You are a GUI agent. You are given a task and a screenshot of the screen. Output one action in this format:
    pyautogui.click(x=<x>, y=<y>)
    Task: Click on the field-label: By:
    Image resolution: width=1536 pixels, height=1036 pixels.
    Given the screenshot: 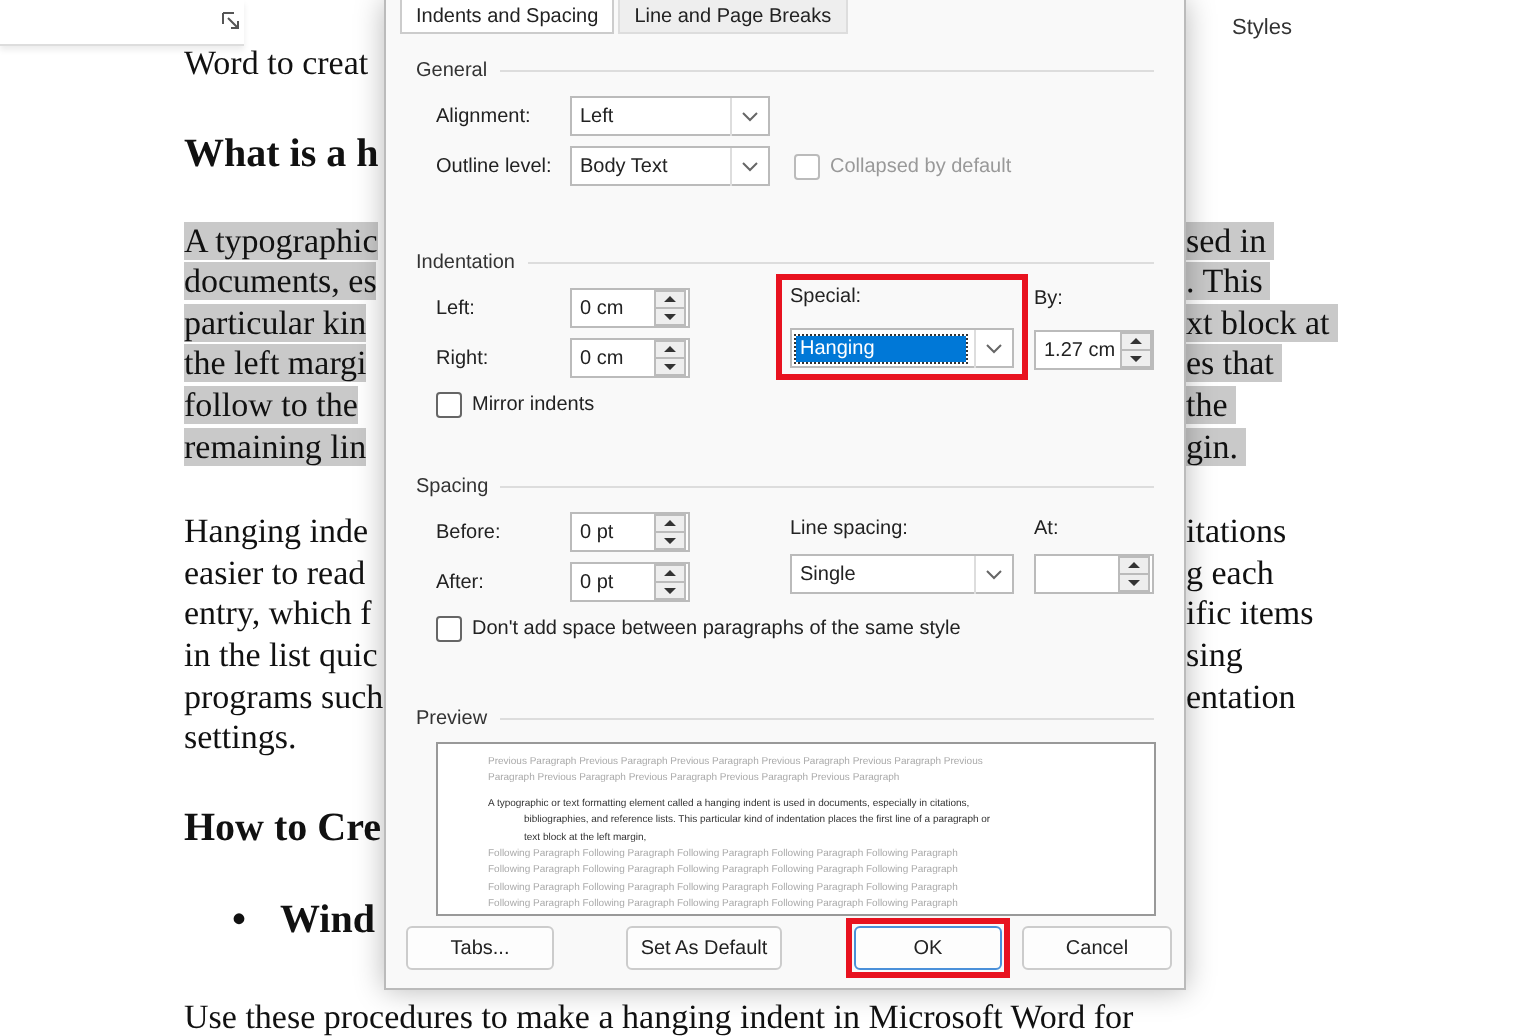 What is the action you would take?
    pyautogui.click(x=1049, y=300)
    